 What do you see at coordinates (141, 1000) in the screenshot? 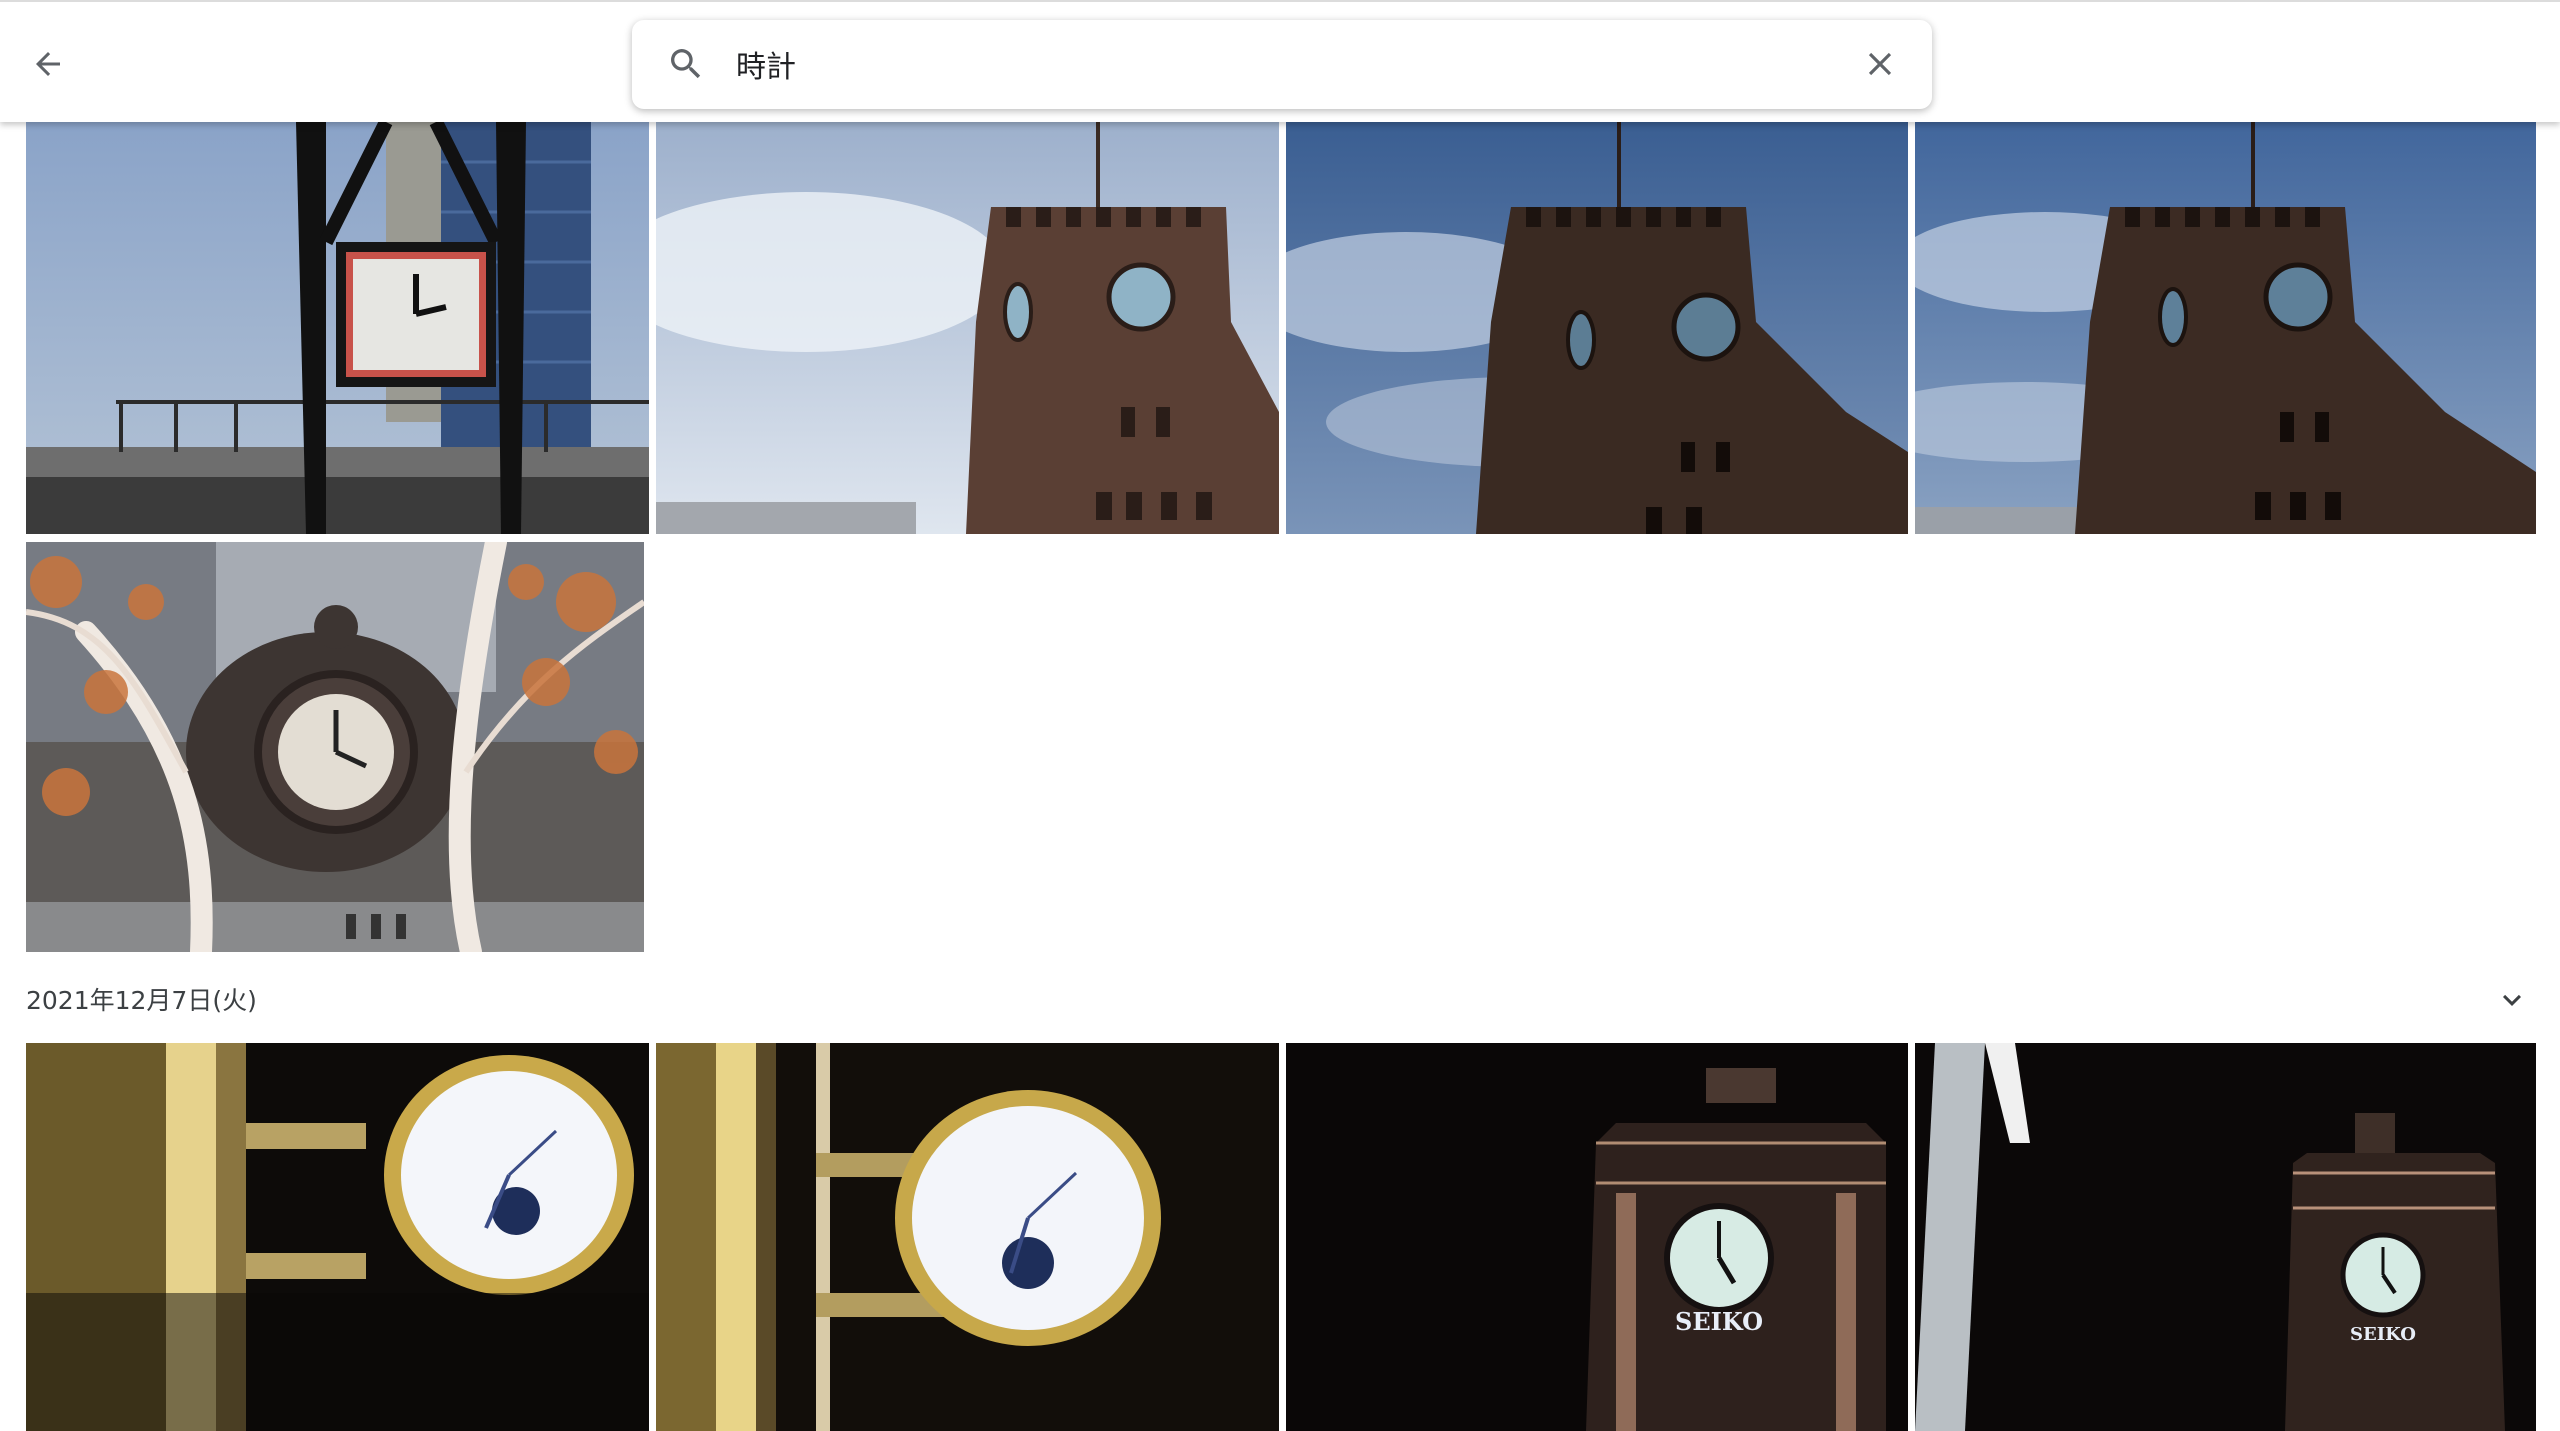
I see `date-header: 2021年12月7日(火)` at bounding box center [141, 1000].